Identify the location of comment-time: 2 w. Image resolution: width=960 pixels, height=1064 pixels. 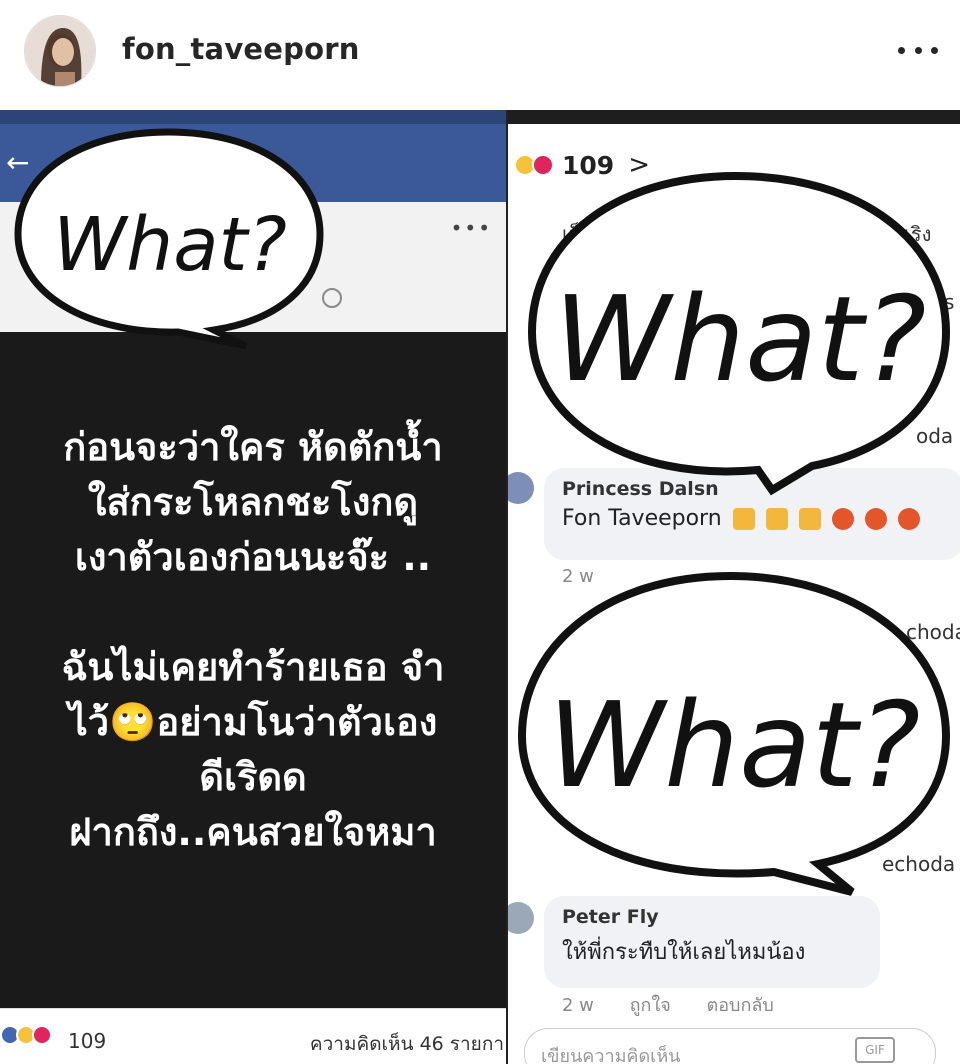
(578, 1005).